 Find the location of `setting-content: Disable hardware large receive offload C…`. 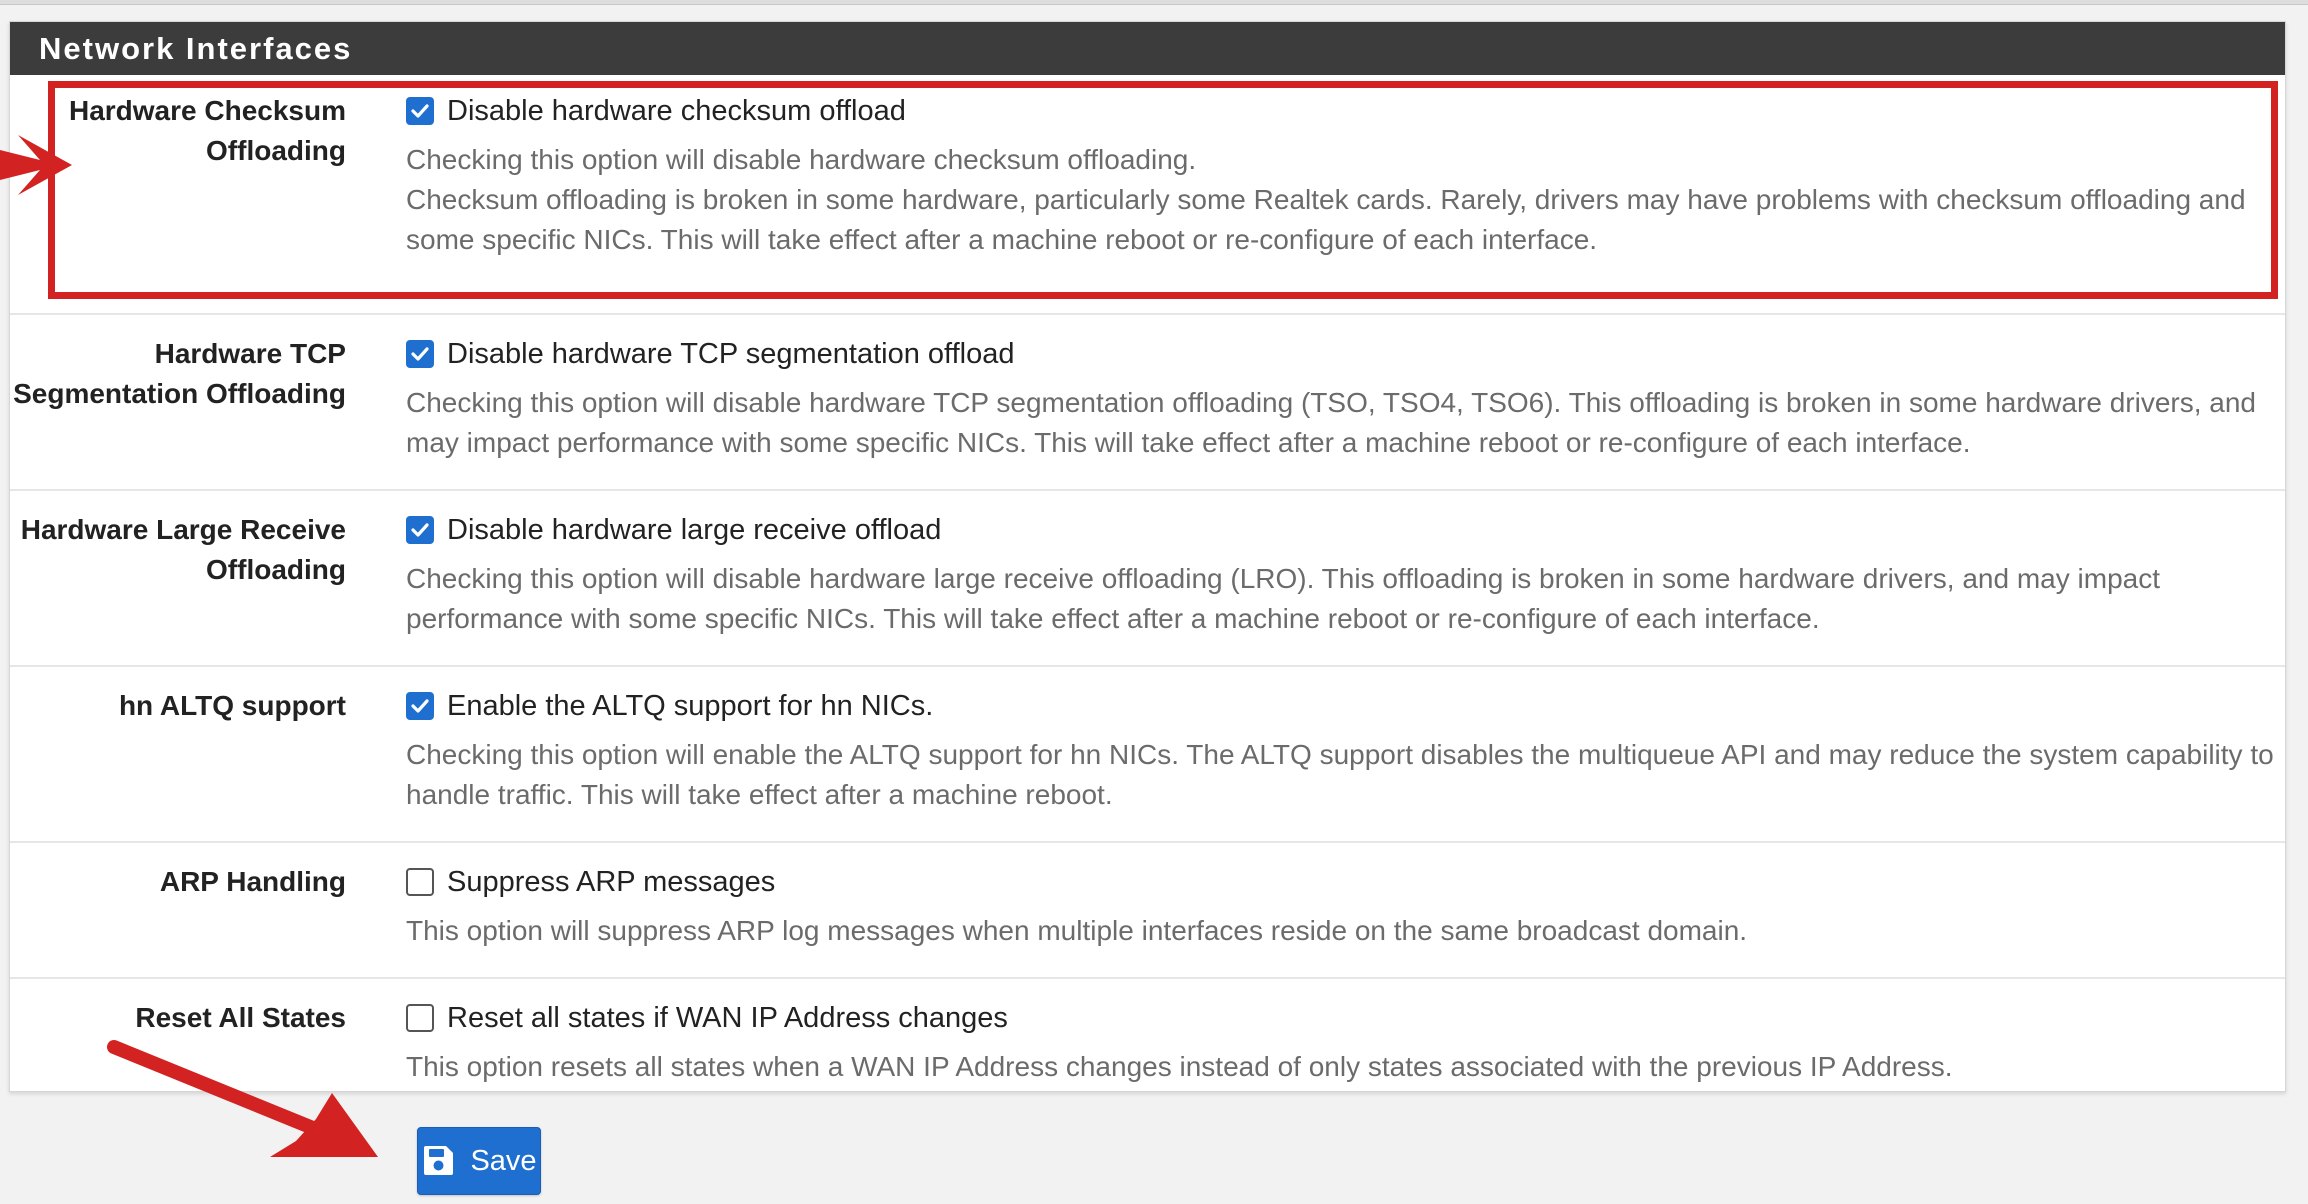

setting-content: Disable hardware large receive offload C… is located at coordinates (1336, 574).